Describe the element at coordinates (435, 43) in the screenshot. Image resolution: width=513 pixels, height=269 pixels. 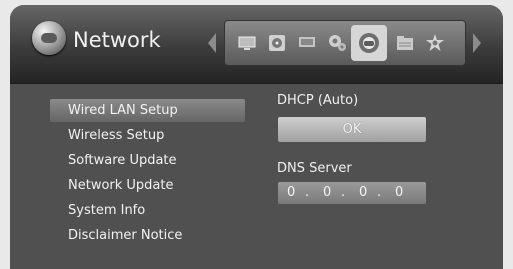
I see `star-gear-icon` at that location.